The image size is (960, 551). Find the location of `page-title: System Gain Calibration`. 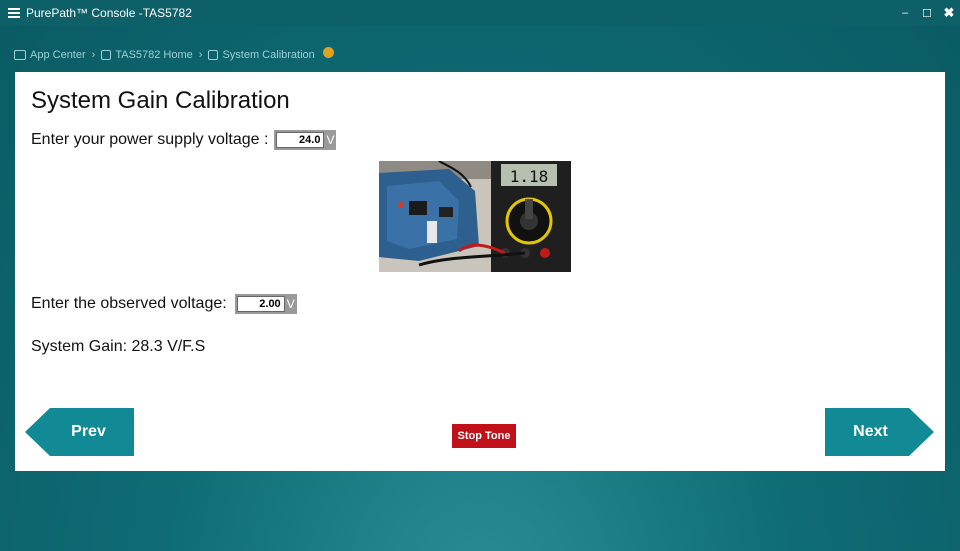

page-title: System Gain Calibration is located at coordinates (160, 100).